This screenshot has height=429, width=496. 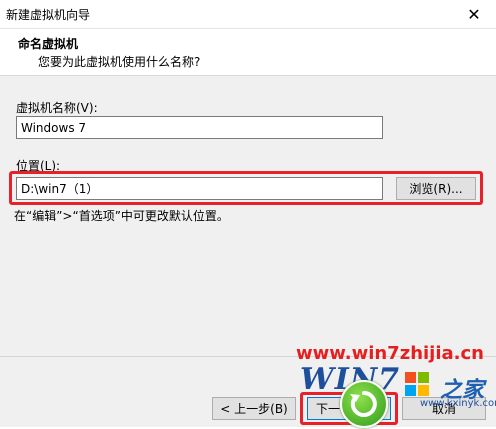 What do you see at coordinates (248, 14) in the screenshot?
I see `title-bar: 新建虚拟机向导 ✕` at bounding box center [248, 14].